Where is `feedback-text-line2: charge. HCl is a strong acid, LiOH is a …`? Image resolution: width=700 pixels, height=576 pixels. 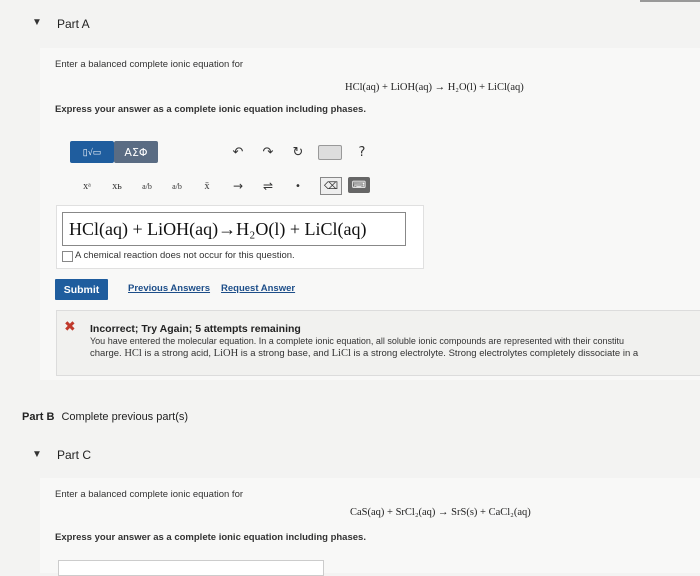
feedback-text-line2: charge. HCl is a strong acid, LiOH is a … is located at coordinates (364, 353).